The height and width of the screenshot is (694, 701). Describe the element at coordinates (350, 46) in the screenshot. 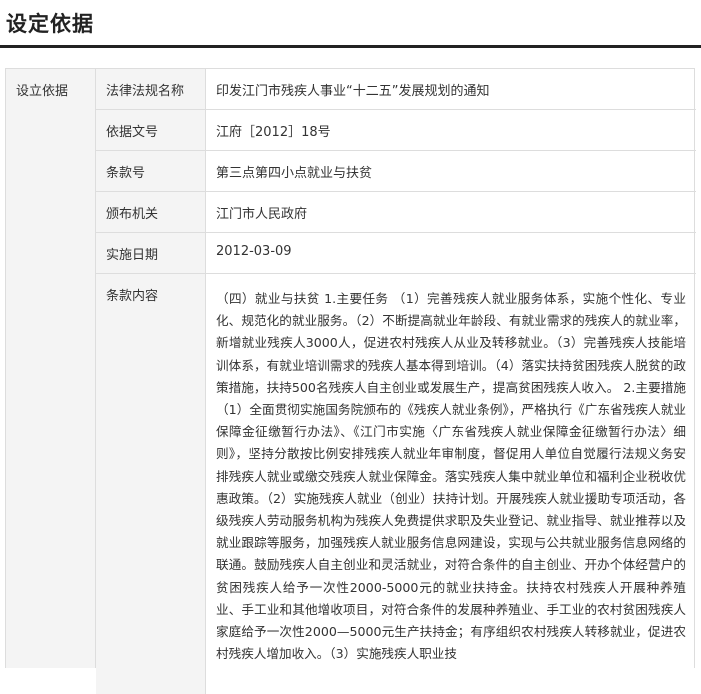

I see `title-underline` at that location.